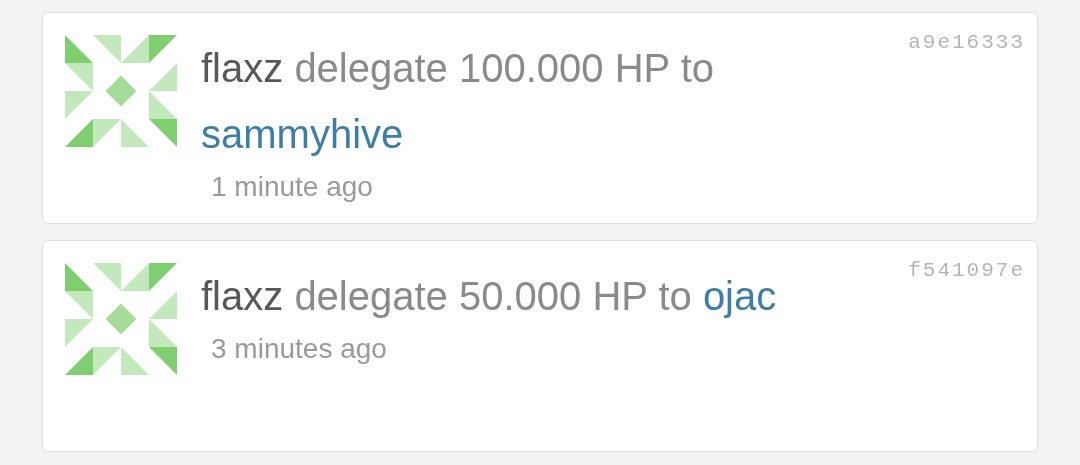 This screenshot has height=465, width=1080. Describe the element at coordinates (966, 42) in the screenshot. I see `transaction-hash: a9e16333` at that location.